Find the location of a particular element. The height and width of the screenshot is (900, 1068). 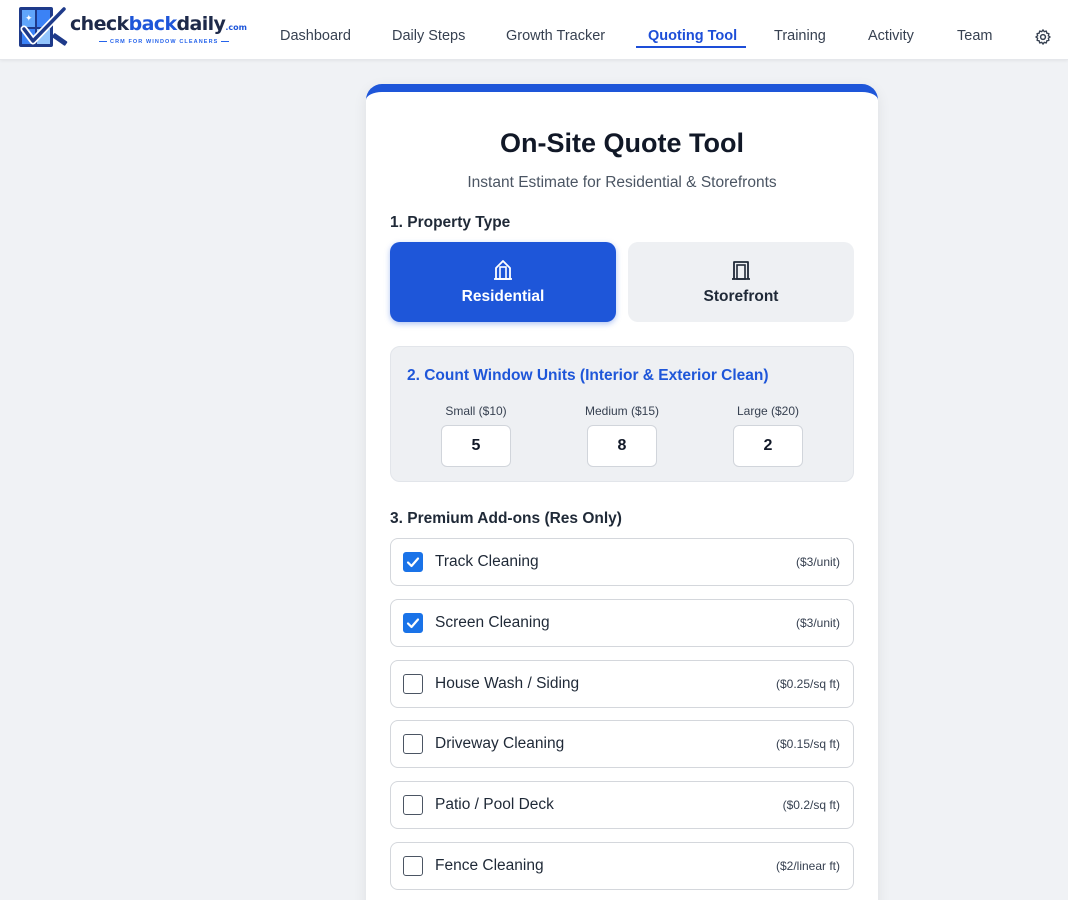

large-units-label: Large ($20) is located at coordinates (768, 411).